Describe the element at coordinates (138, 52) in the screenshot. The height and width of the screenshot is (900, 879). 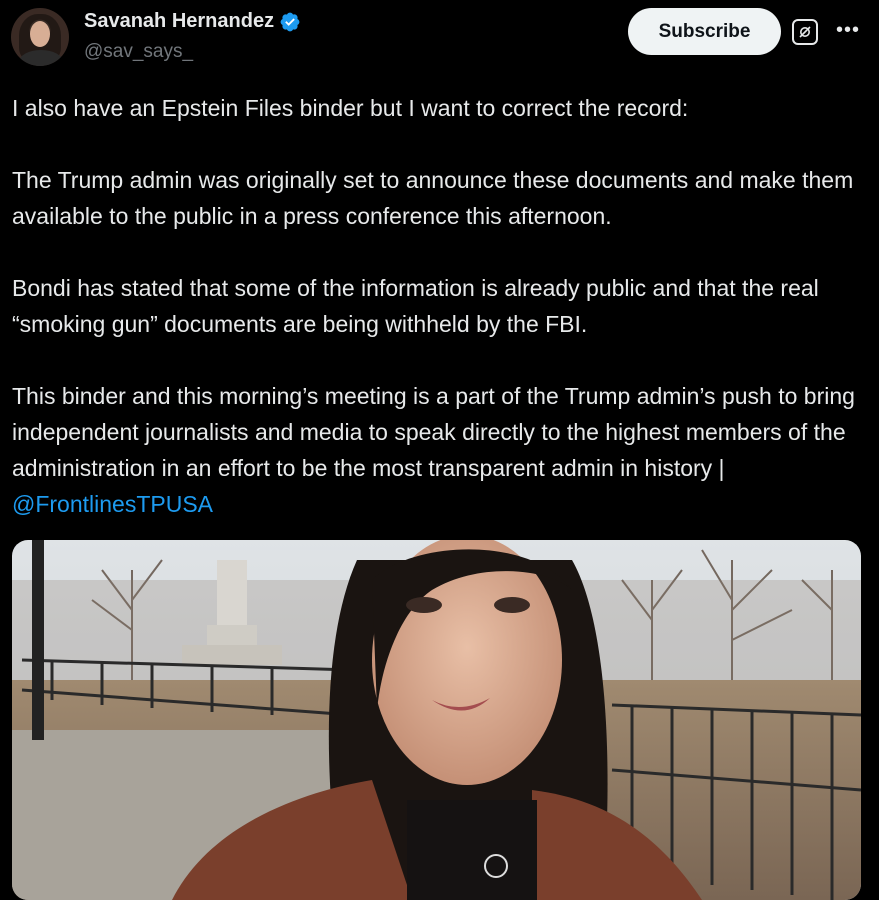
I see `author-handle: @sav_says_` at that location.